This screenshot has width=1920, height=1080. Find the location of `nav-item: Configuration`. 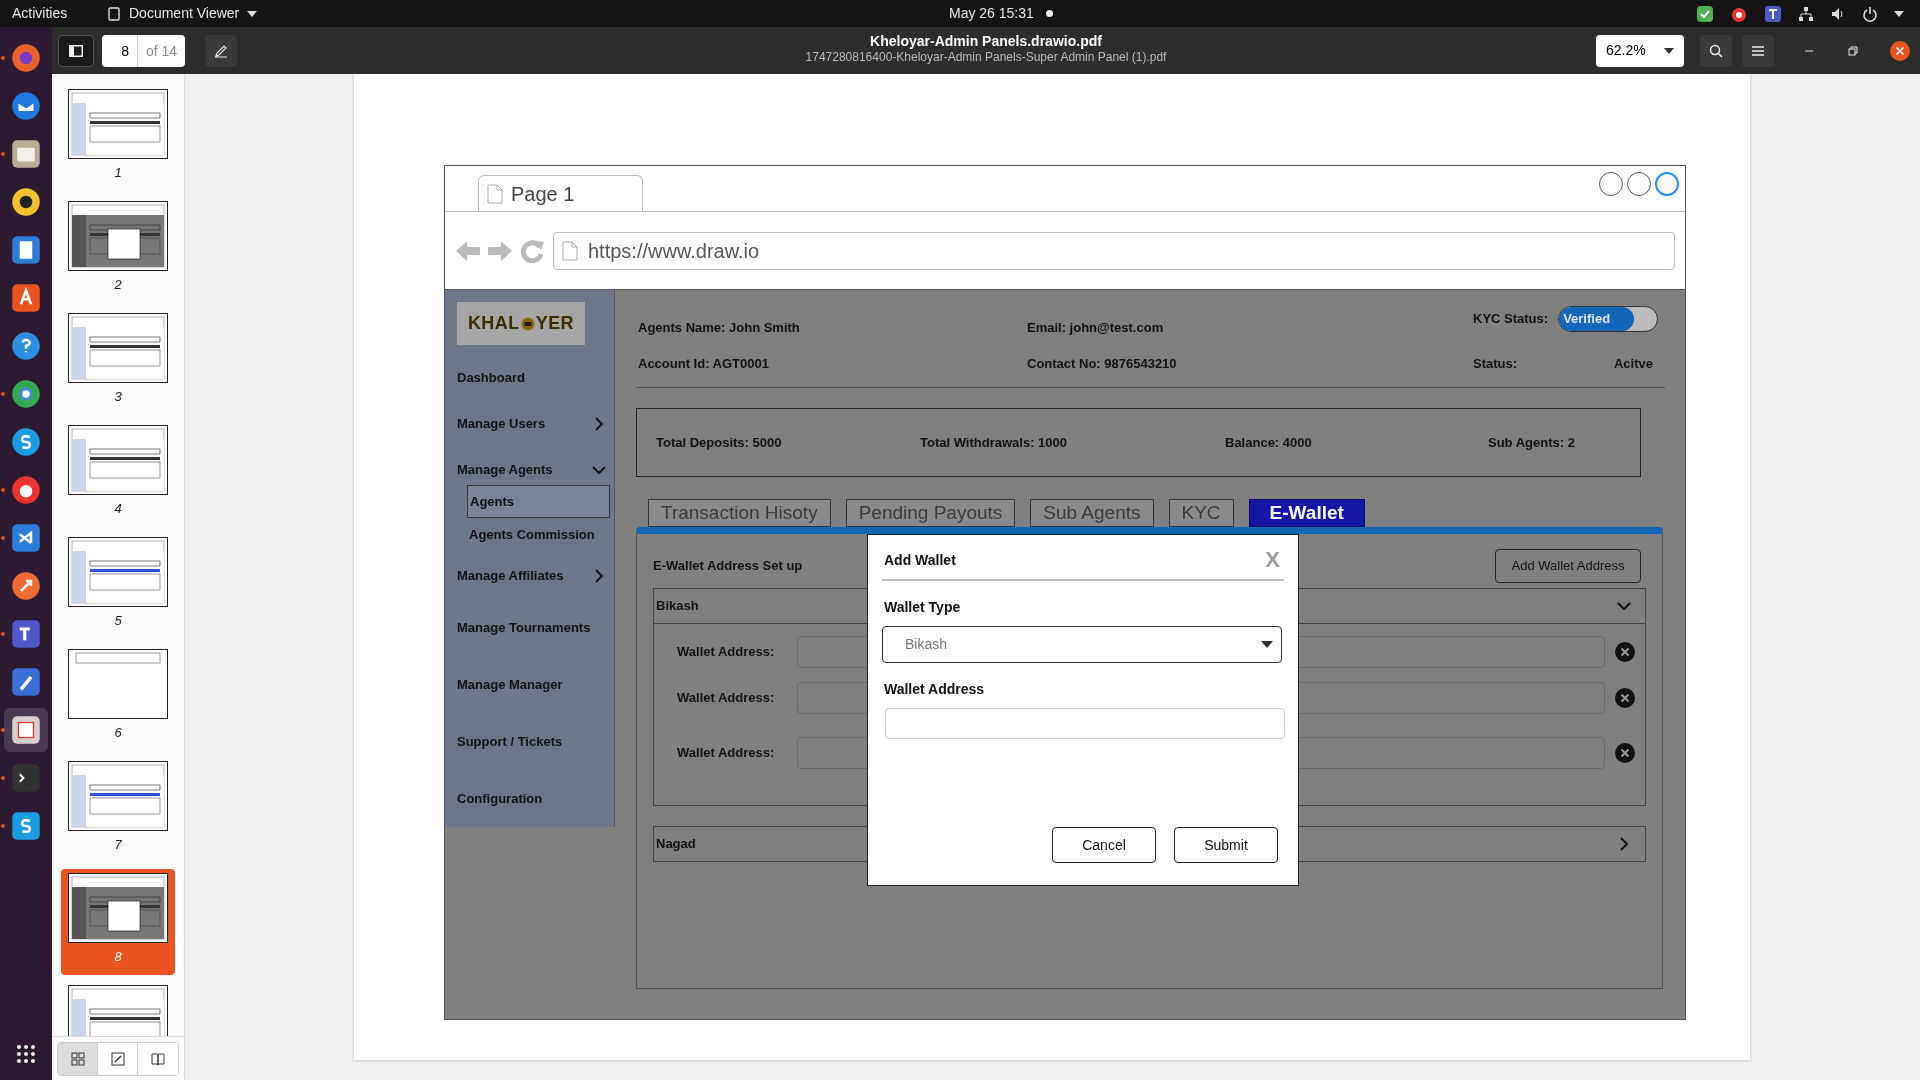

nav-item: Configuration is located at coordinates (500, 798).